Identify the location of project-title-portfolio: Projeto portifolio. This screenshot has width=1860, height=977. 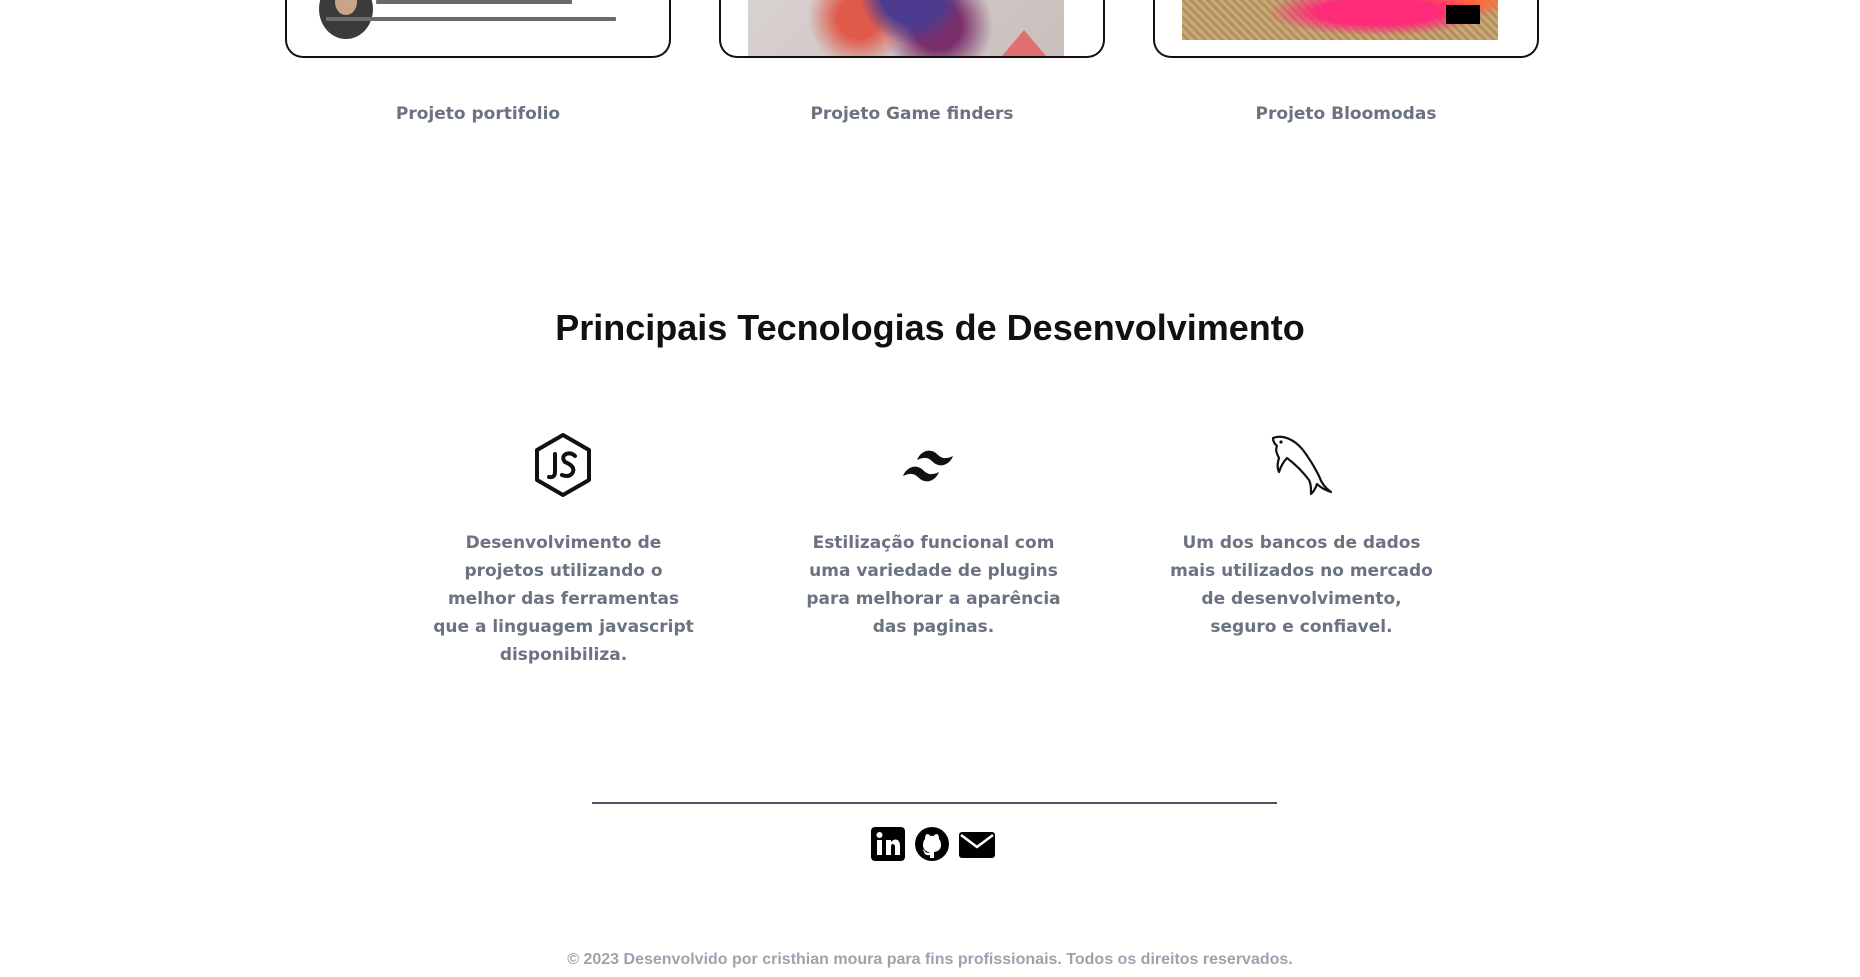
(478, 114).